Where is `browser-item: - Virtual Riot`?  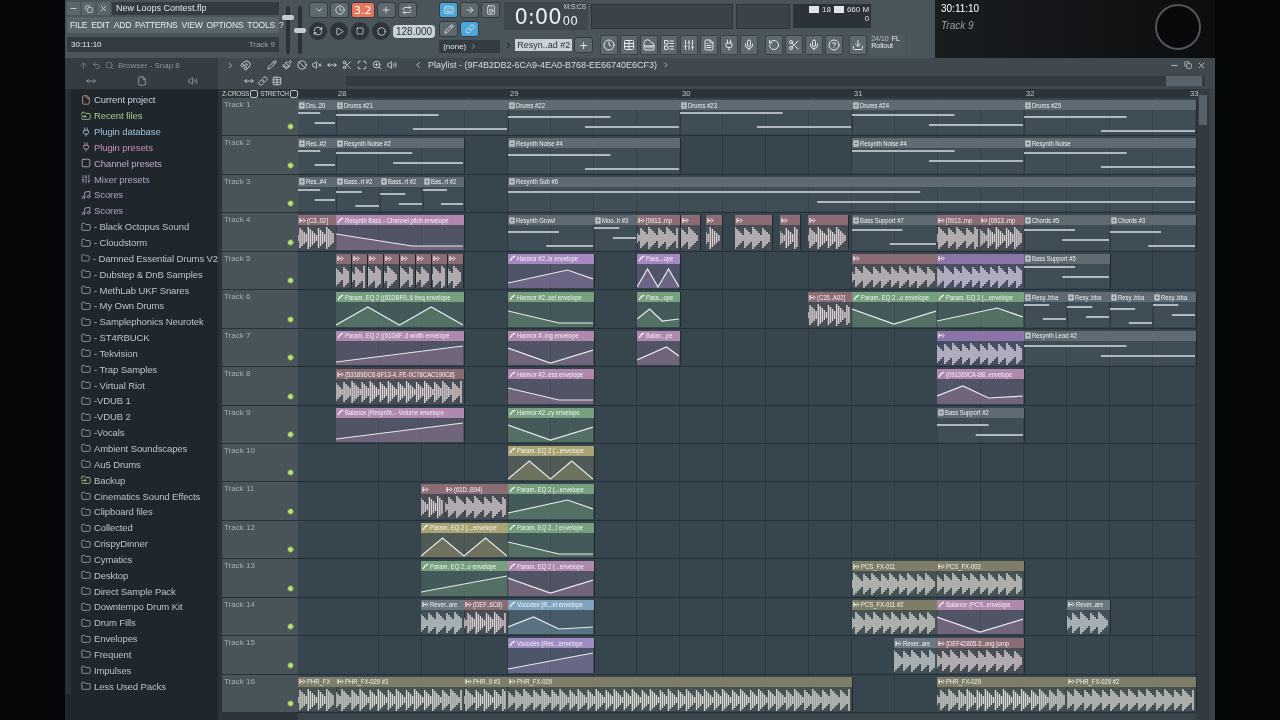
browser-item: - Virtual Riot is located at coordinates (149, 385).